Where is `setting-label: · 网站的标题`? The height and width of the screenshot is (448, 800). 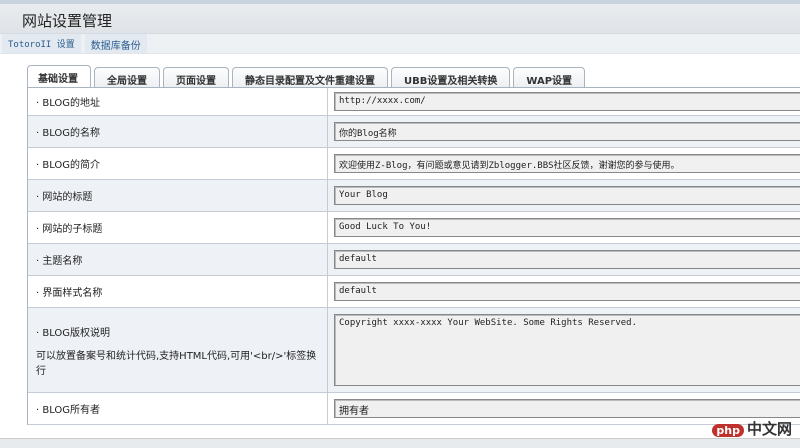 setting-label: · 网站的标题 is located at coordinates (178, 195).